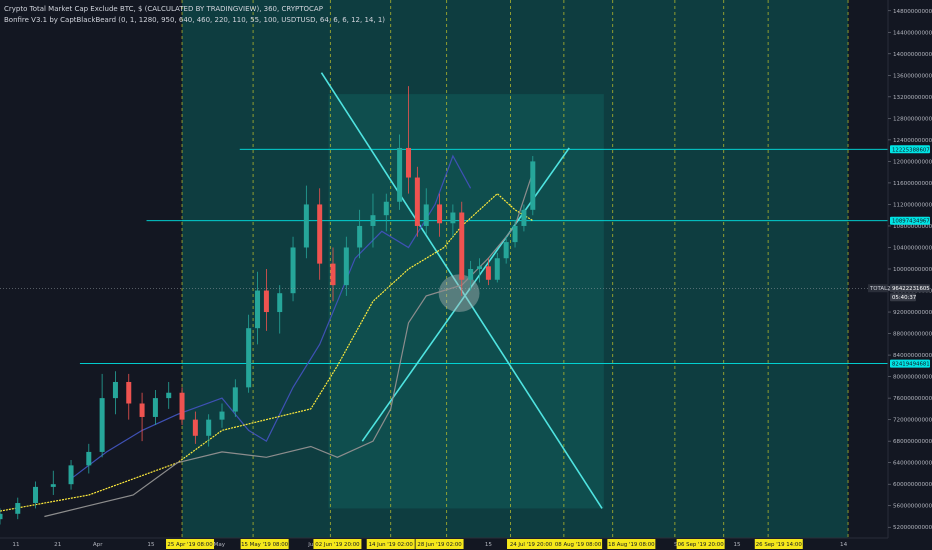 This screenshot has height=550, width=932. What do you see at coordinates (912, 528) in the screenshot?
I see `price-tick-label: 52000000000` at bounding box center [912, 528].